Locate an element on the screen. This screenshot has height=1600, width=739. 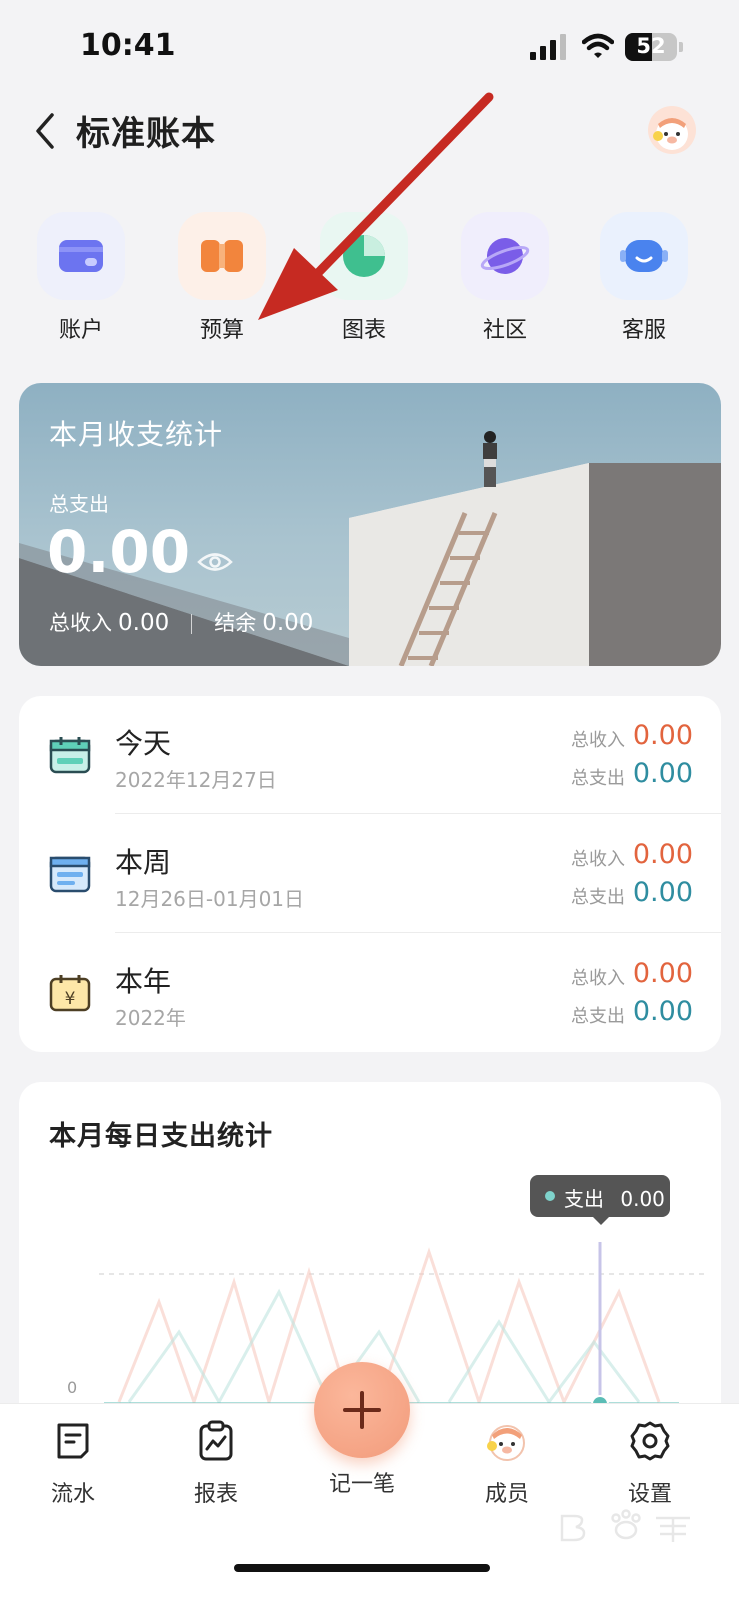
battery-level: 52 is located at coordinates (651, 46).